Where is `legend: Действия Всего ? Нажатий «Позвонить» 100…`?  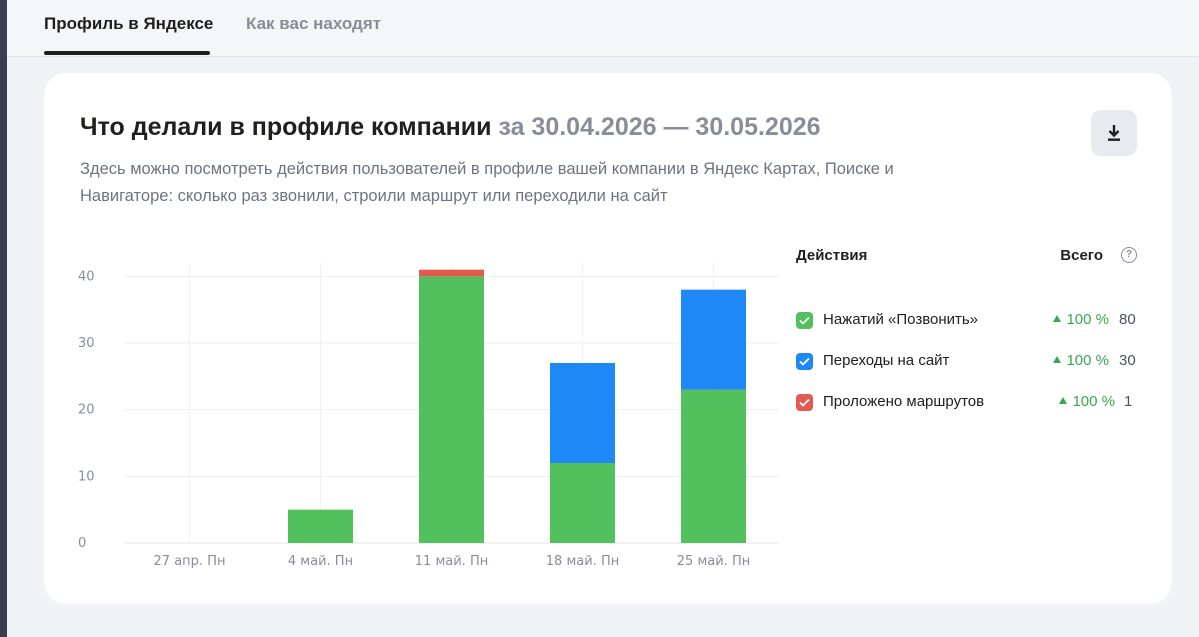
legend: Действия Всего ? Нажатий «Позвонить» 100… is located at coordinates (968, 328).